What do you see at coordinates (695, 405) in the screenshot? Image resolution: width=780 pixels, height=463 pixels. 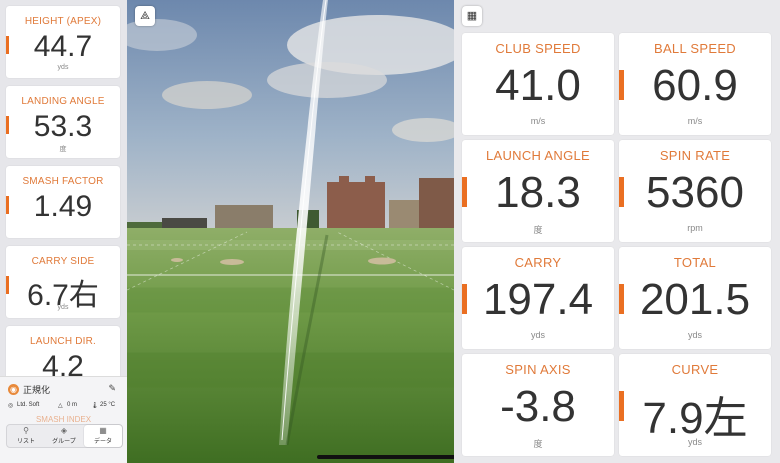 I see `metric-card-curve: CURVE 7.9左 yds` at bounding box center [695, 405].